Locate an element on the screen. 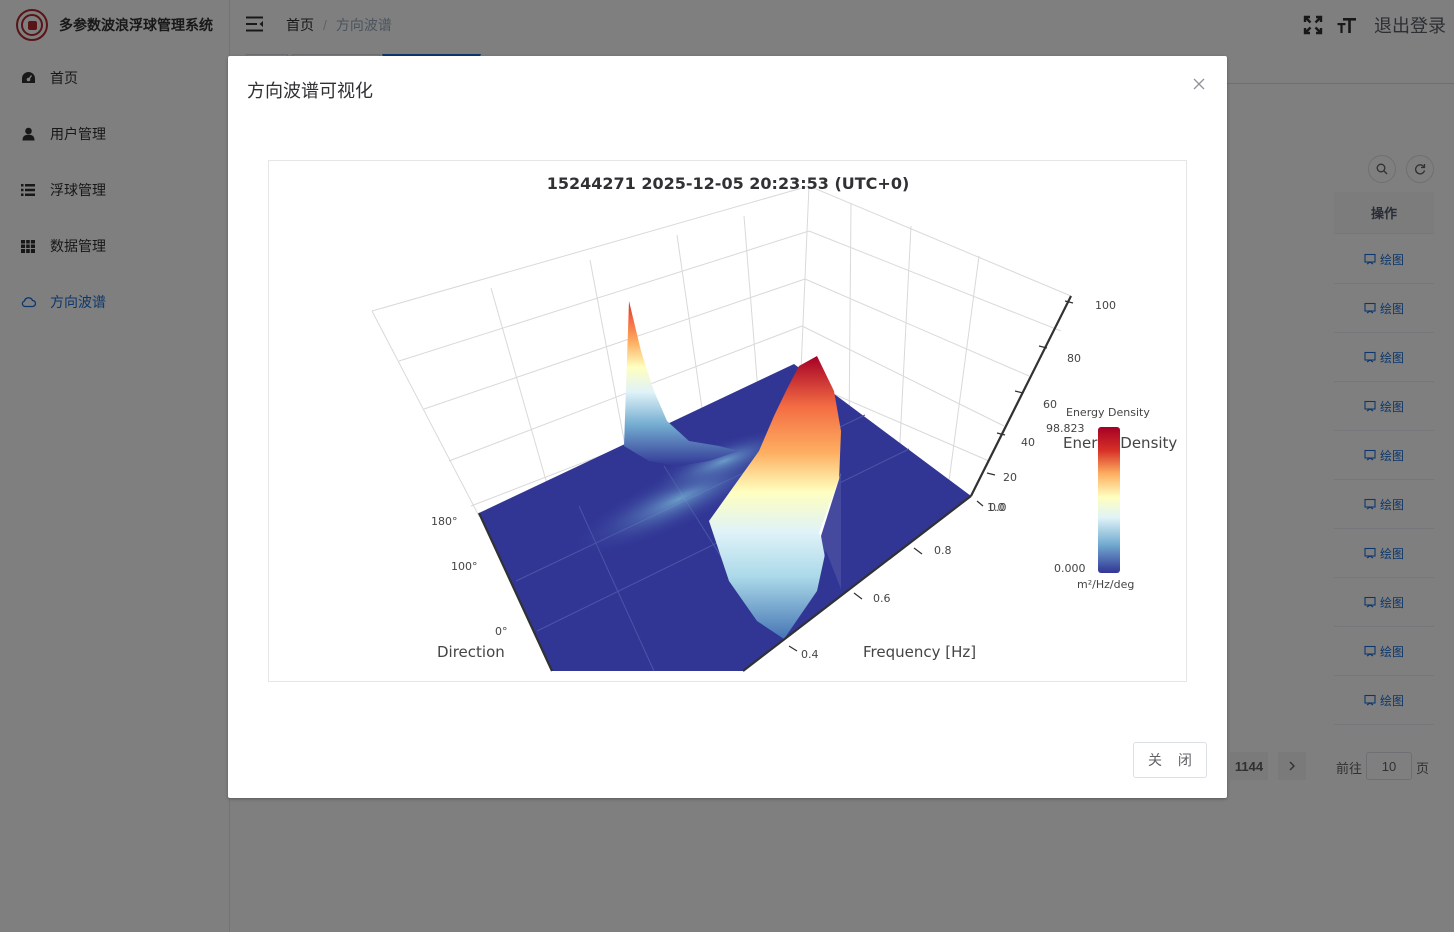 The height and width of the screenshot is (932, 1454). colorbar-scale is located at coordinates (1109, 500).